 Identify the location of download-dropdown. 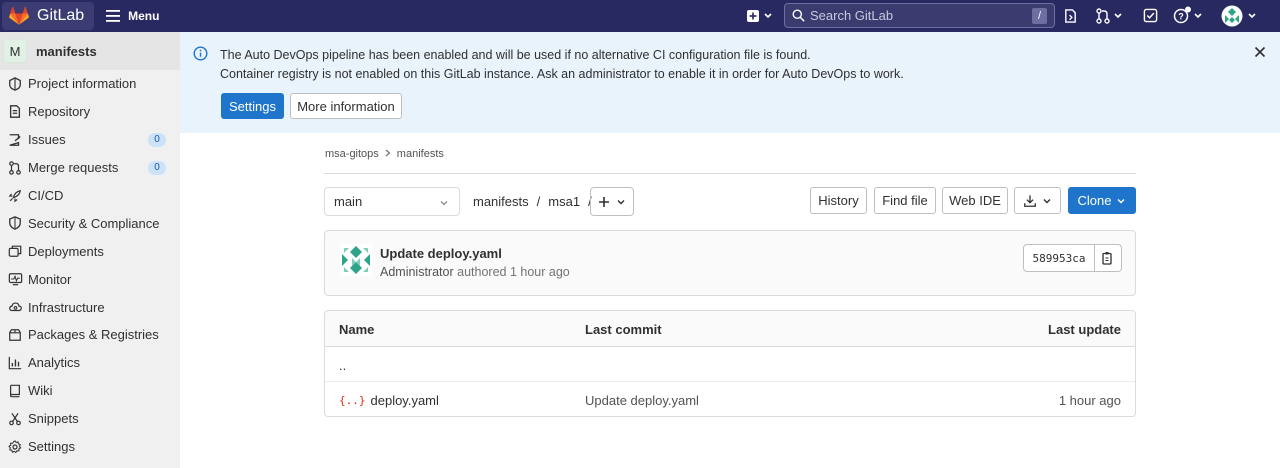
(1037, 200).